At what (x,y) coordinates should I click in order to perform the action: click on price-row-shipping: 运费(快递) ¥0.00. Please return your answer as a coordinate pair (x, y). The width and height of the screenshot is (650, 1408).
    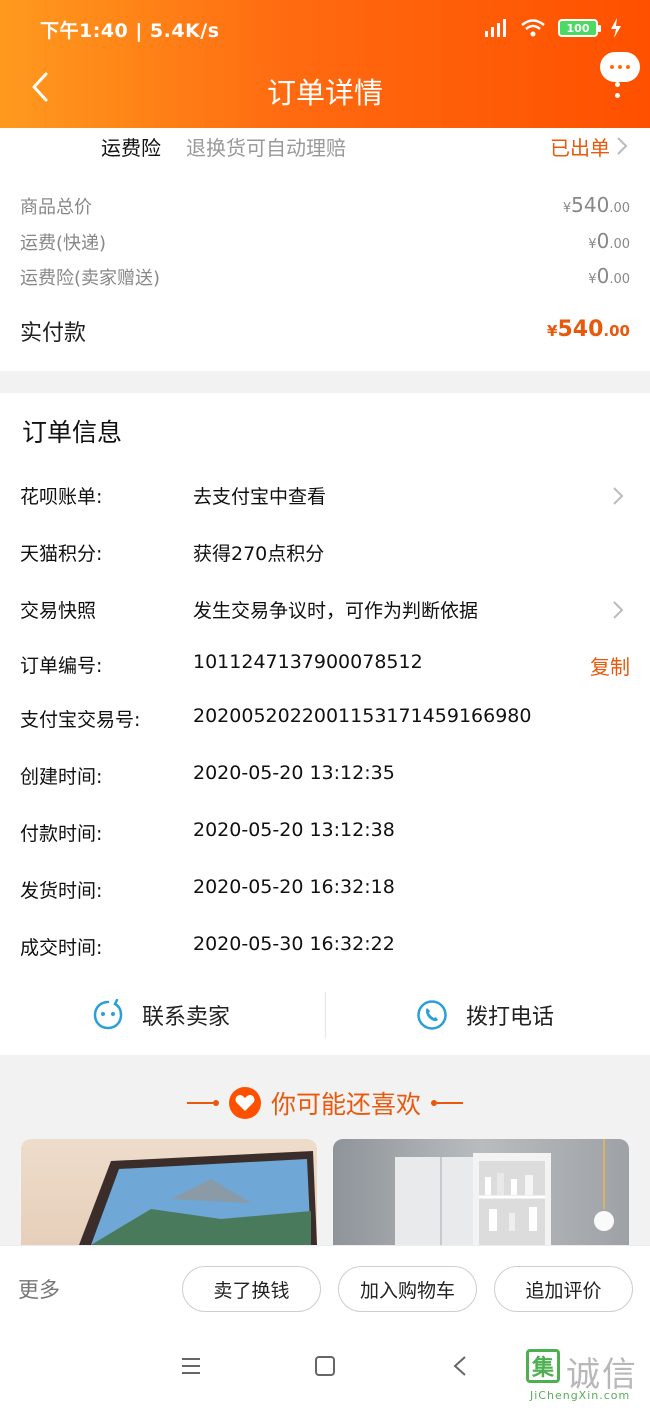
    Looking at the image, I should click on (325, 244).